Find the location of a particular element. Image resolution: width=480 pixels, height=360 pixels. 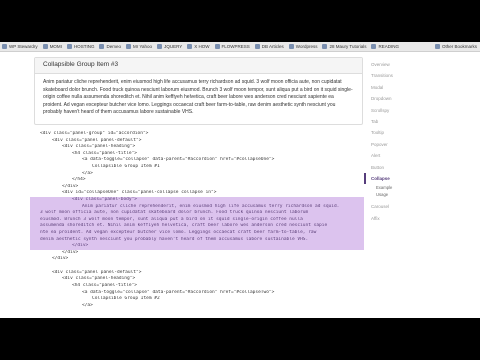

sidenav-item-alert: Alert is located at coordinates (422, 155).